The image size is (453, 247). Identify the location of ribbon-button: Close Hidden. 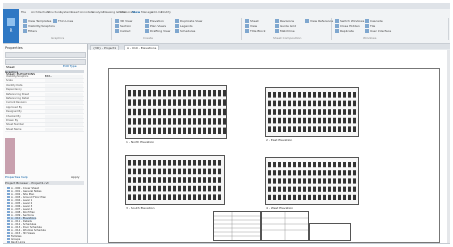
(347, 26).